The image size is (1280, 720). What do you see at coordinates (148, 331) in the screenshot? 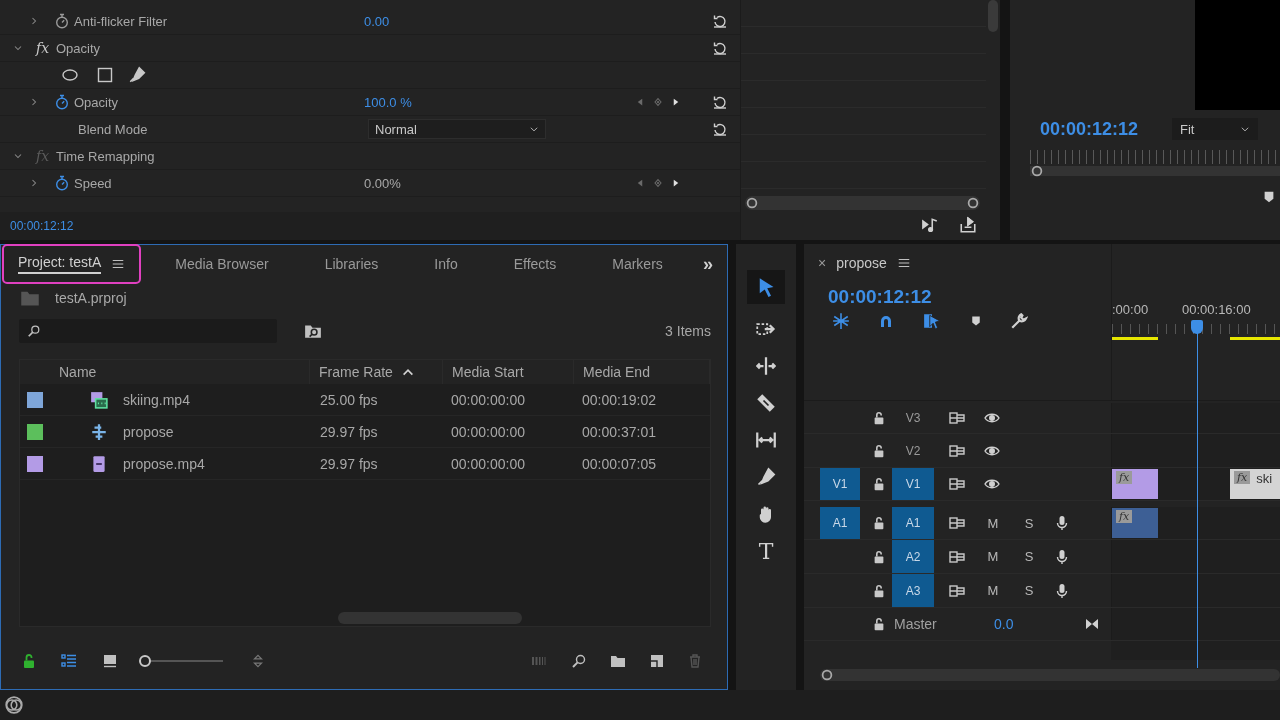
I see `search-field` at bounding box center [148, 331].